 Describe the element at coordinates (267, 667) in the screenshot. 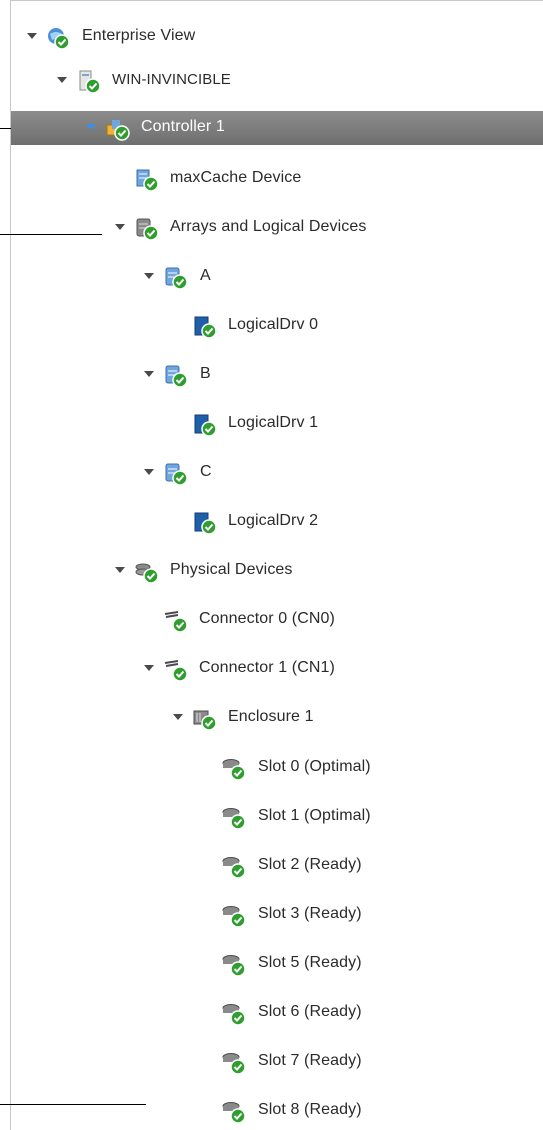

I see `tree-label: Connector 1 (CN1)` at that location.